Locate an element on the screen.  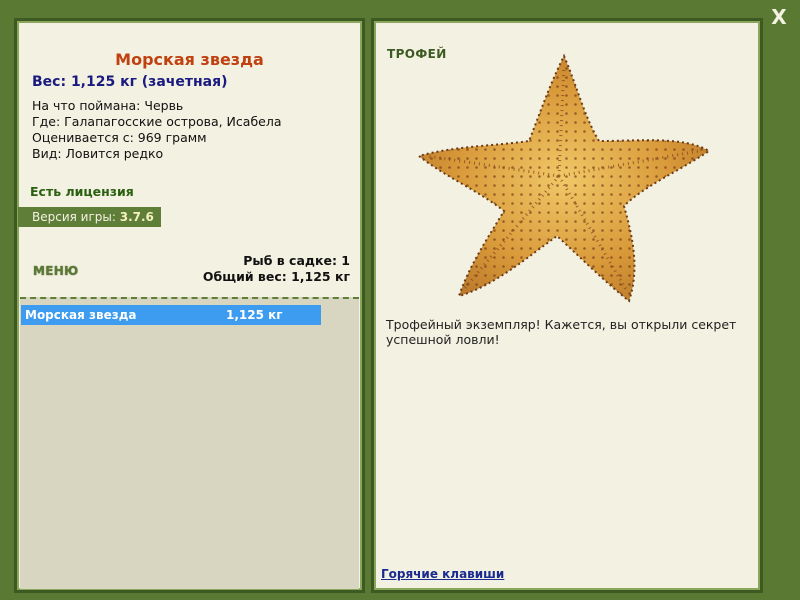
fish-count: Рыб в садке: 1 is located at coordinates (296, 260).